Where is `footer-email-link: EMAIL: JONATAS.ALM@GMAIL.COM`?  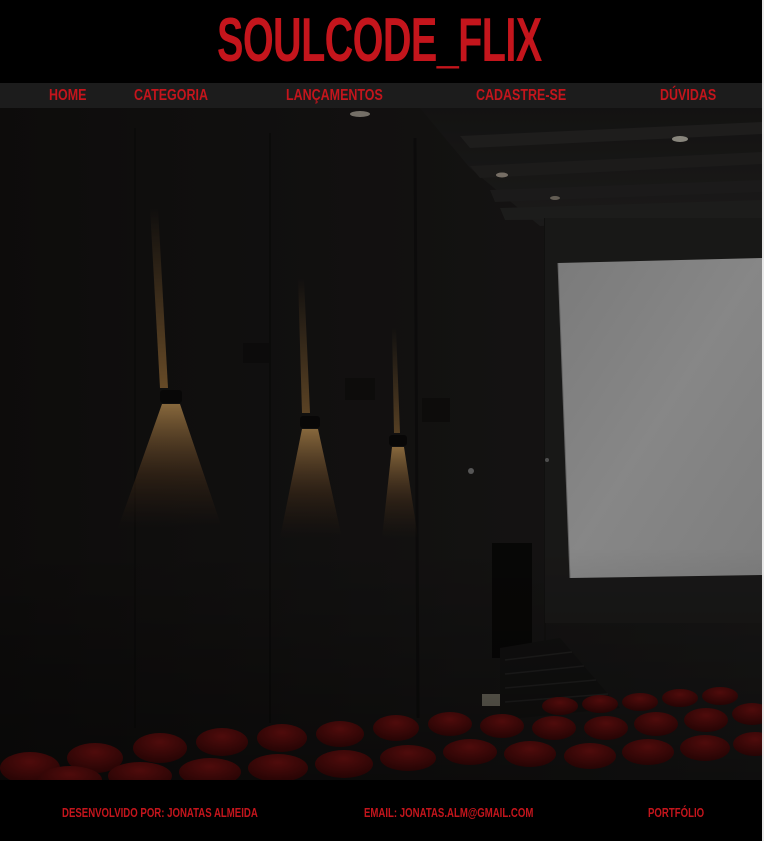
footer-email-link: EMAIL: JONATAS.ALM@GMAIL.COM is located at coordinates (448, 812).